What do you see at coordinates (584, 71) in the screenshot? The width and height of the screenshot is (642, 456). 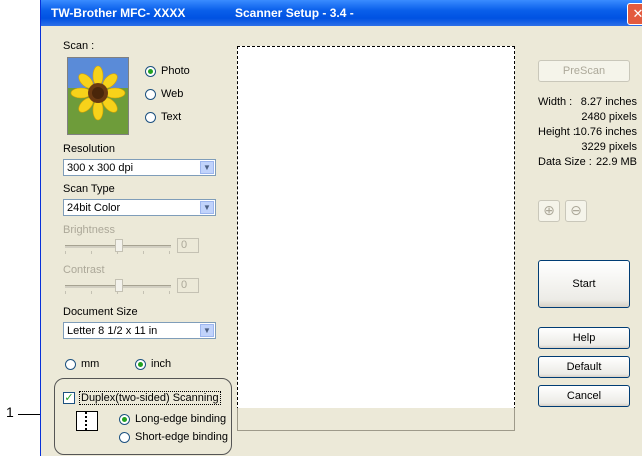 I see `prescan-button: PreScan` at bounding box center [584, 71].